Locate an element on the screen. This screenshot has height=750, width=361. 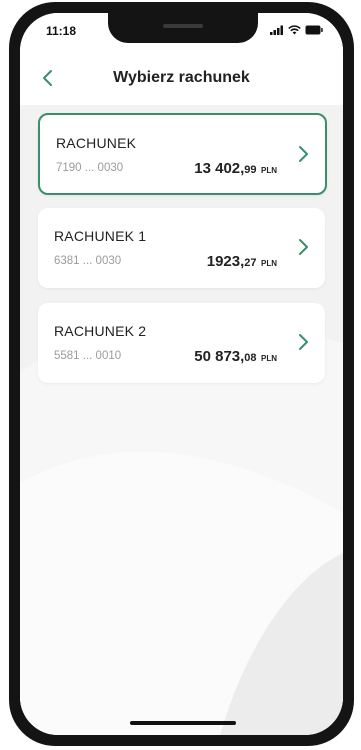
account-card: RACHUNEK 1 6381 ... 0030 1923,27 PLN is located at coordinates (181, 248).